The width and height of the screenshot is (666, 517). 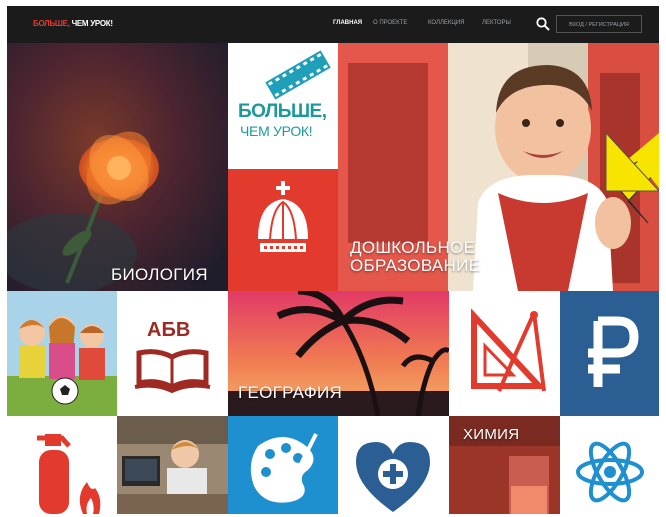 I want to click on crown-icon, so click(x=283, y=216).